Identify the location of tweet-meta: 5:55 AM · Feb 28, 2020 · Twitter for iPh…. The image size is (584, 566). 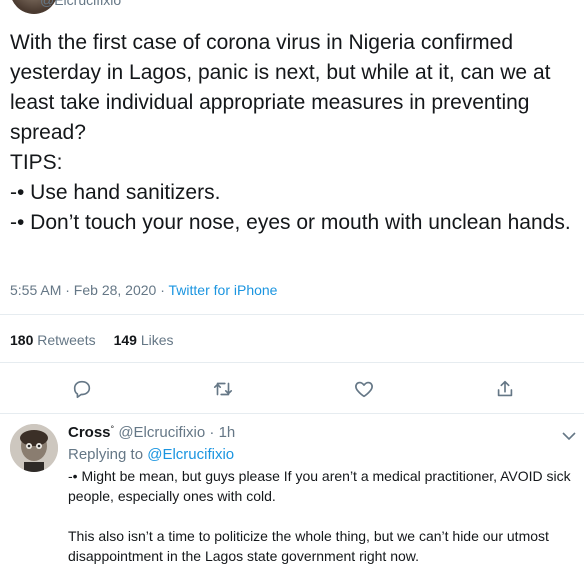
(143, 290).